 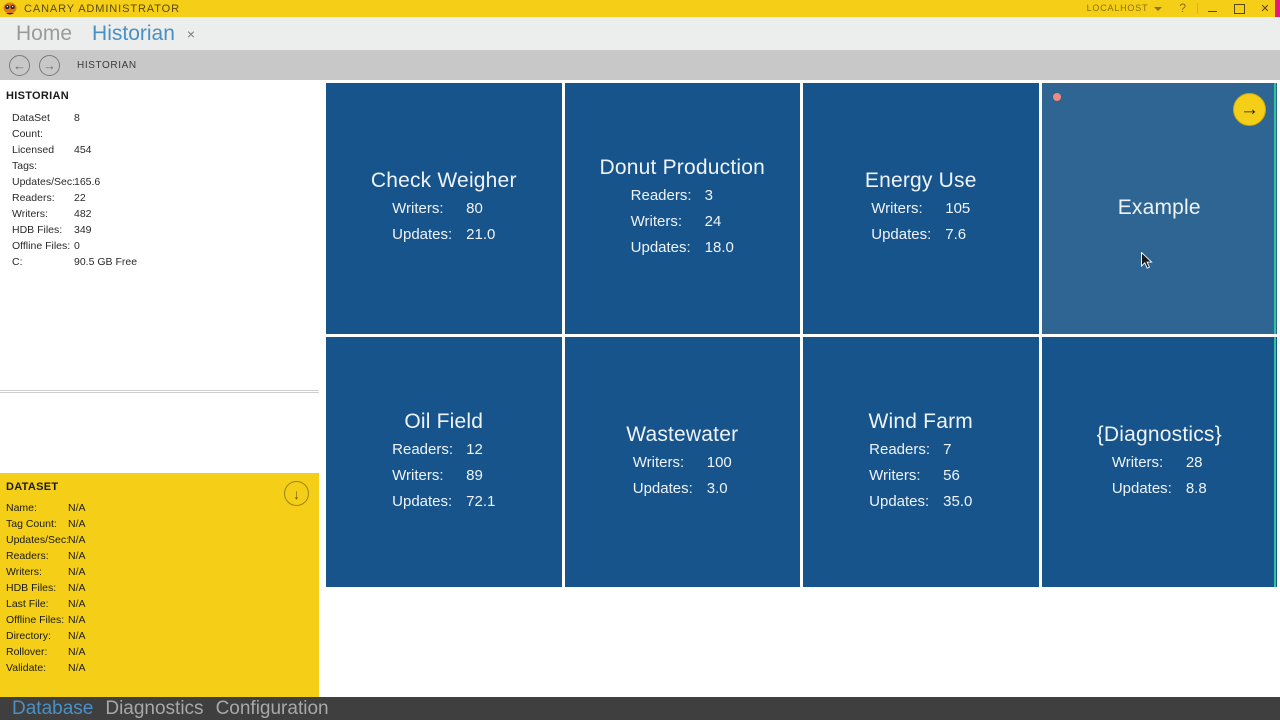 I want to click on dataset-tile-energy-use: Energy Use Writers: 105 Updates: 7.6, so click(x=921, y=208).